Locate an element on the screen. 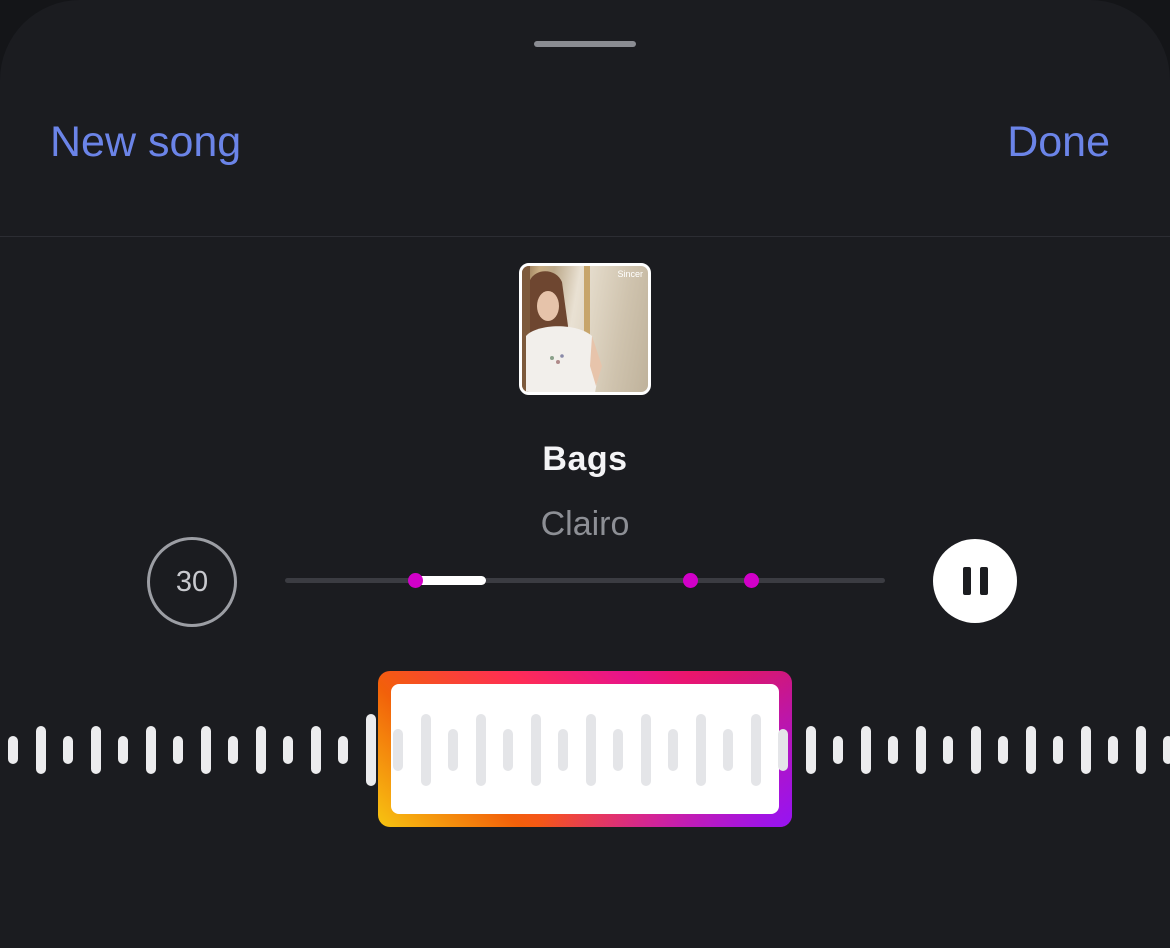 The image size is (1170, 948). song-position-track is located at coordinates (585, 580).